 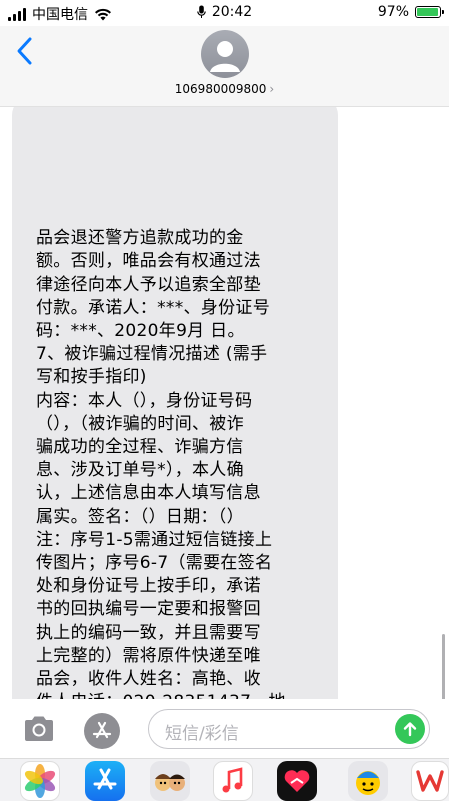 What do you see at coordinates (144, 400) in the screenshot?
I see `message-line: 内容：本人（），身份证号码` at bounding box center [144, 400].